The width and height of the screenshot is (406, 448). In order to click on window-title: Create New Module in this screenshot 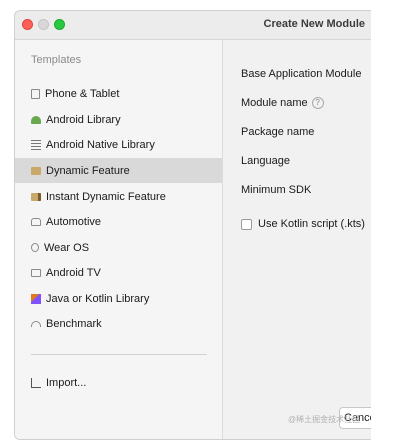, I will do `click(314, 24)`.